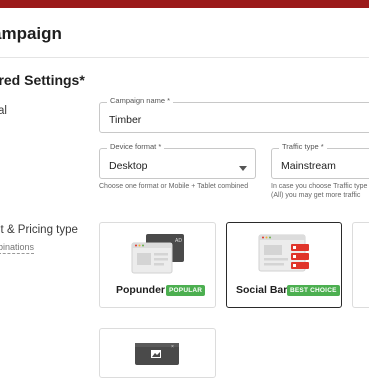 The width and height of the screenshot is (369, 378). Describe the element at coordinates (234, 114) in the screenshot. I see `campaign-name-field: Campaign name * Timber` at that location.